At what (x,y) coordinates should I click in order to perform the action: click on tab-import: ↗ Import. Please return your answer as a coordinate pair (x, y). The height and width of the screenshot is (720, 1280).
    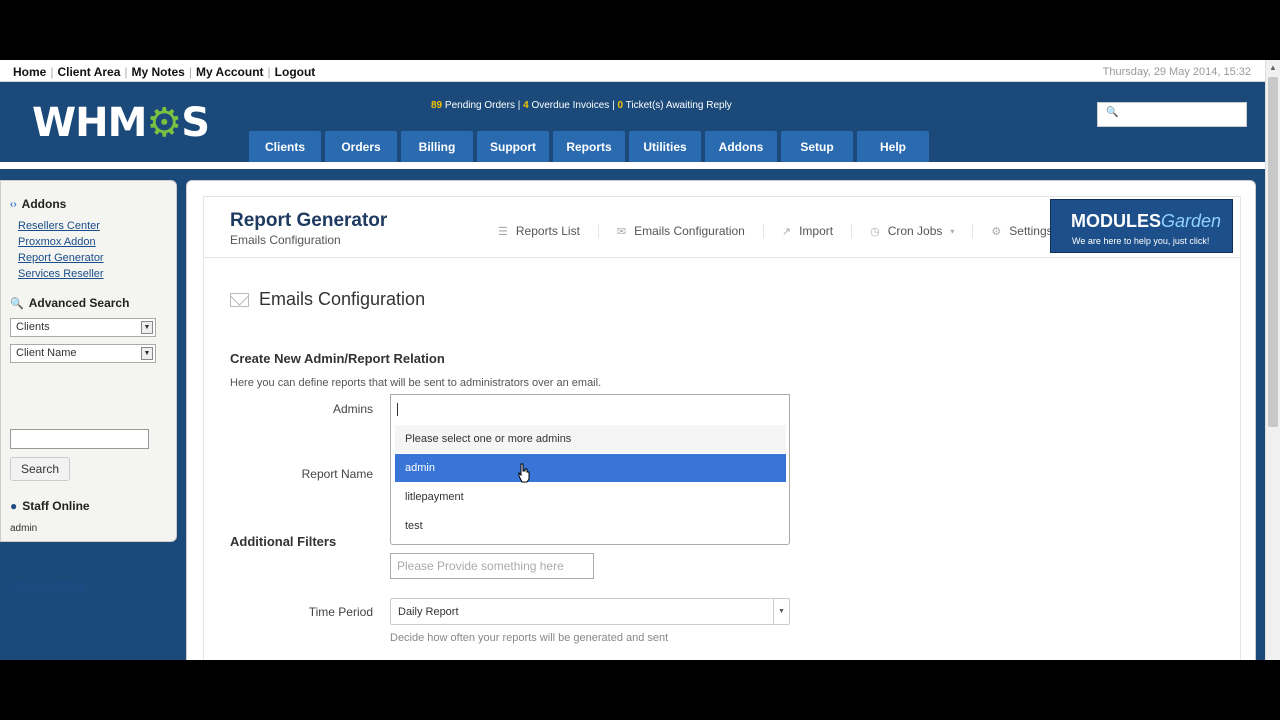
    Looking at the image, I should click on (808, 231).